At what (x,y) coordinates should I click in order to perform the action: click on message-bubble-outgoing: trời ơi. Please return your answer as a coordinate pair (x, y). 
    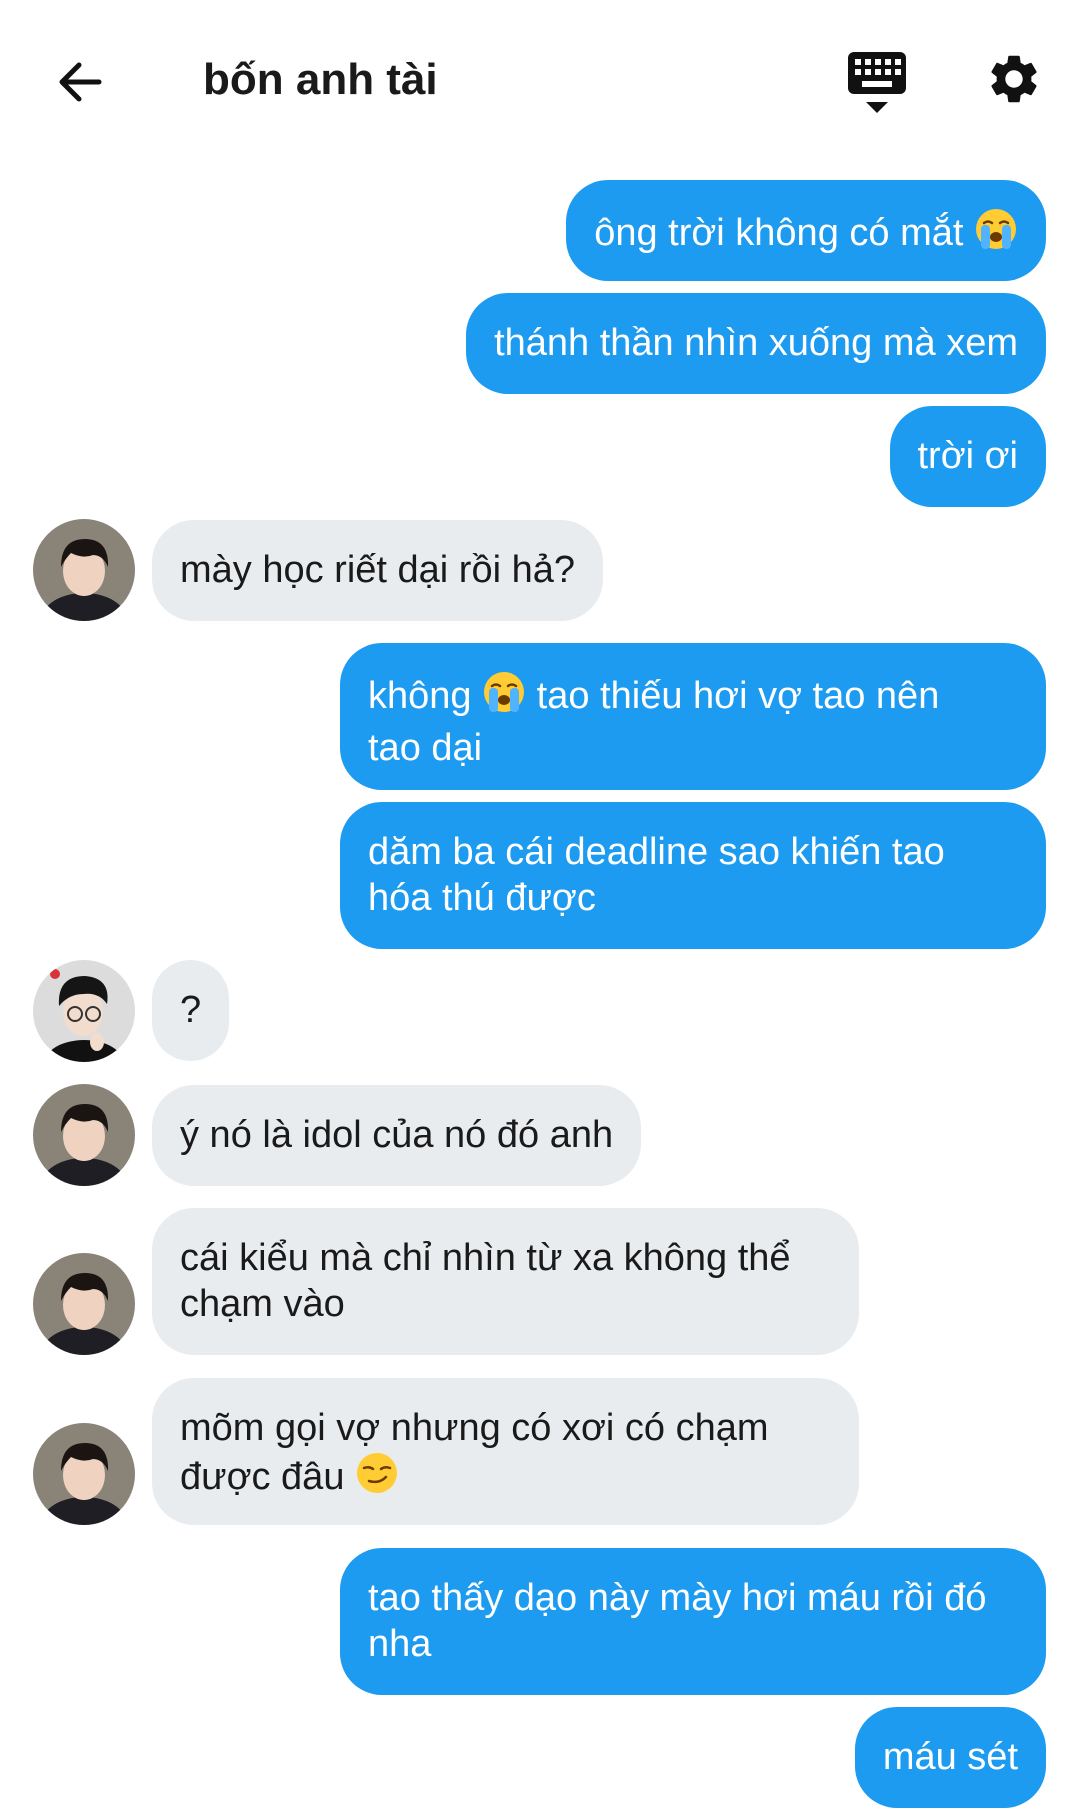
    Looking at the image, I should click on (967, 456).